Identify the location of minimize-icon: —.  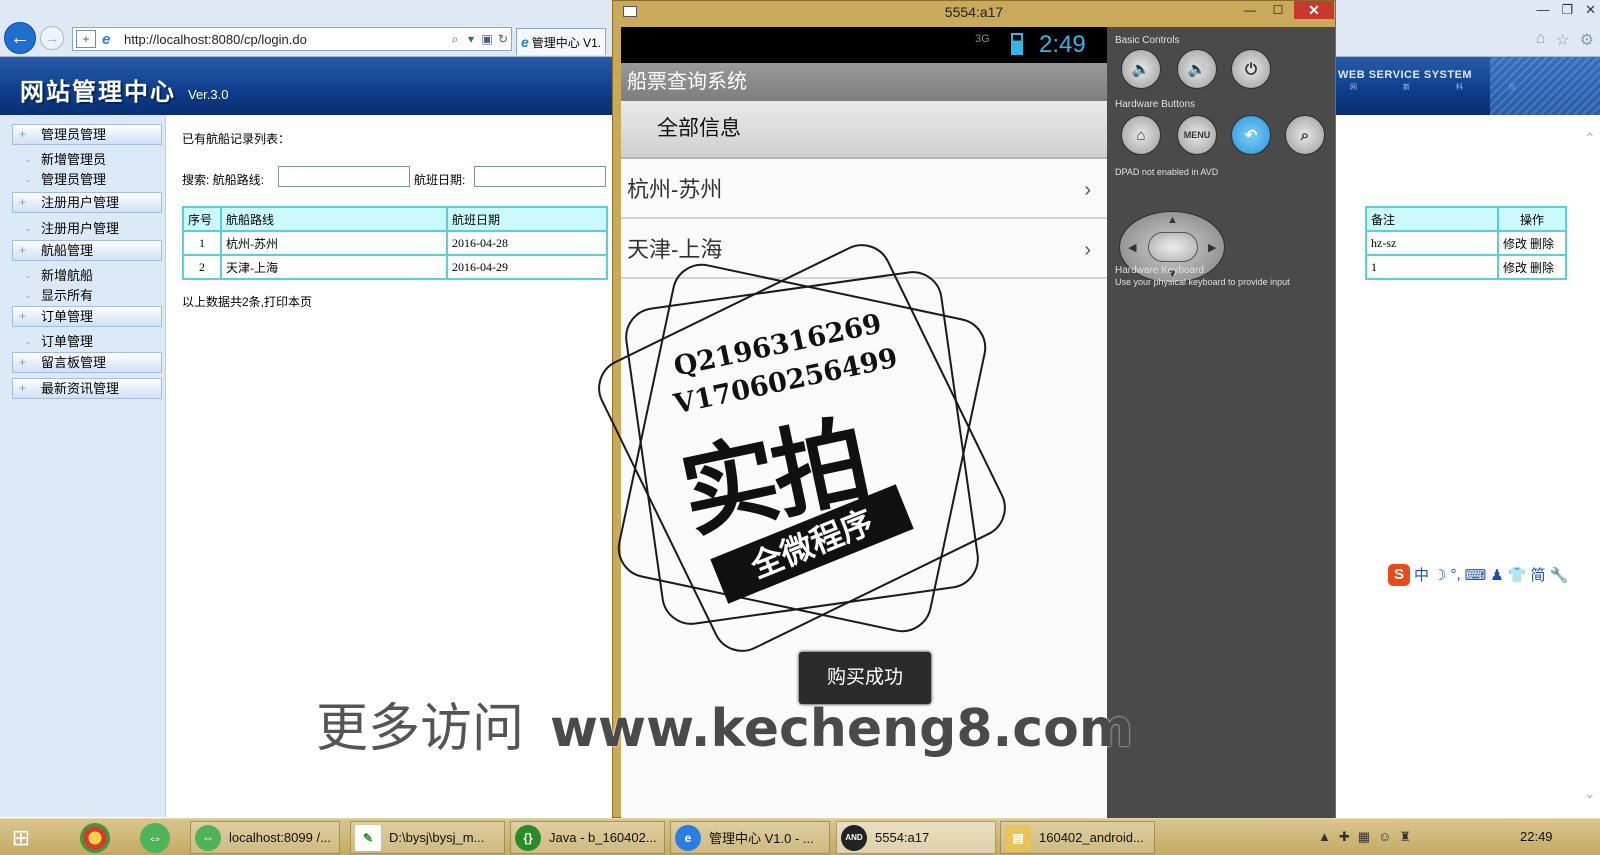
(1542, 10).